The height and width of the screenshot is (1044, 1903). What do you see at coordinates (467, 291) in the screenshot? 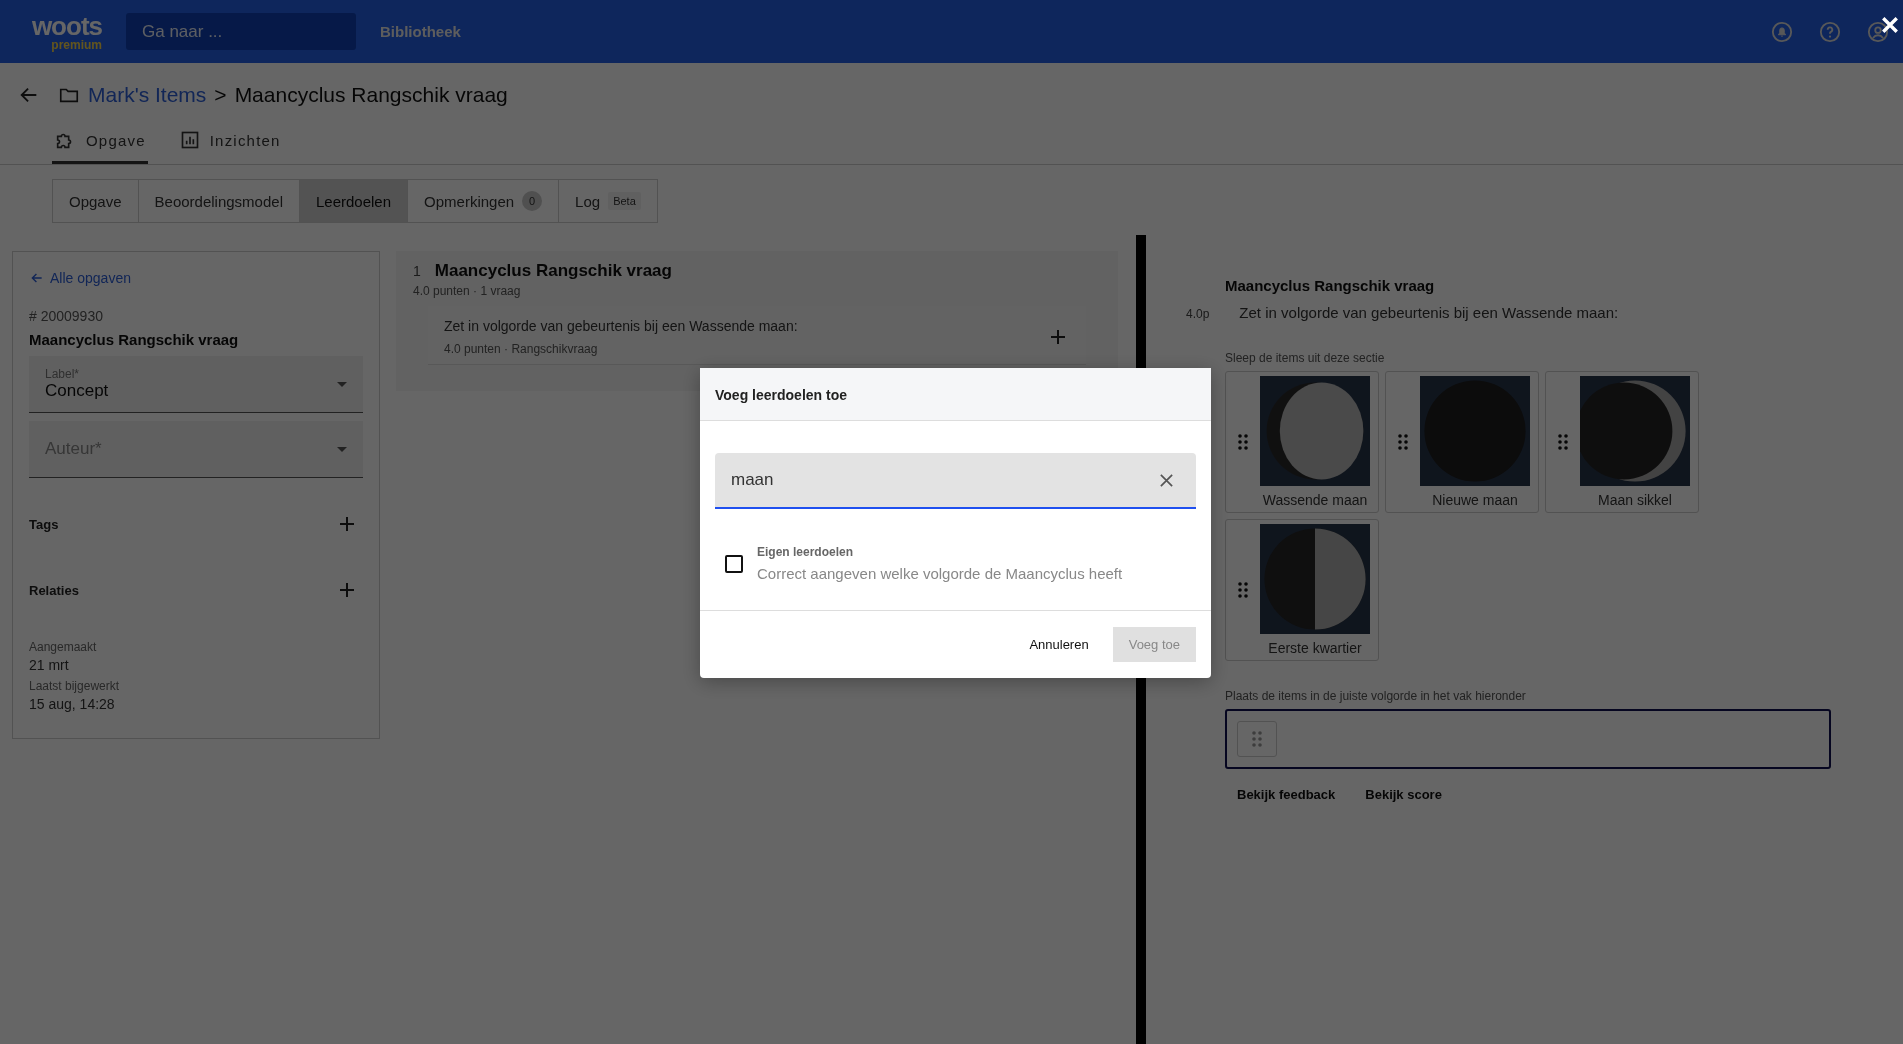
I see `question-meta: 4.0 punten · 1 vraag` at bounding box center [467, 291].